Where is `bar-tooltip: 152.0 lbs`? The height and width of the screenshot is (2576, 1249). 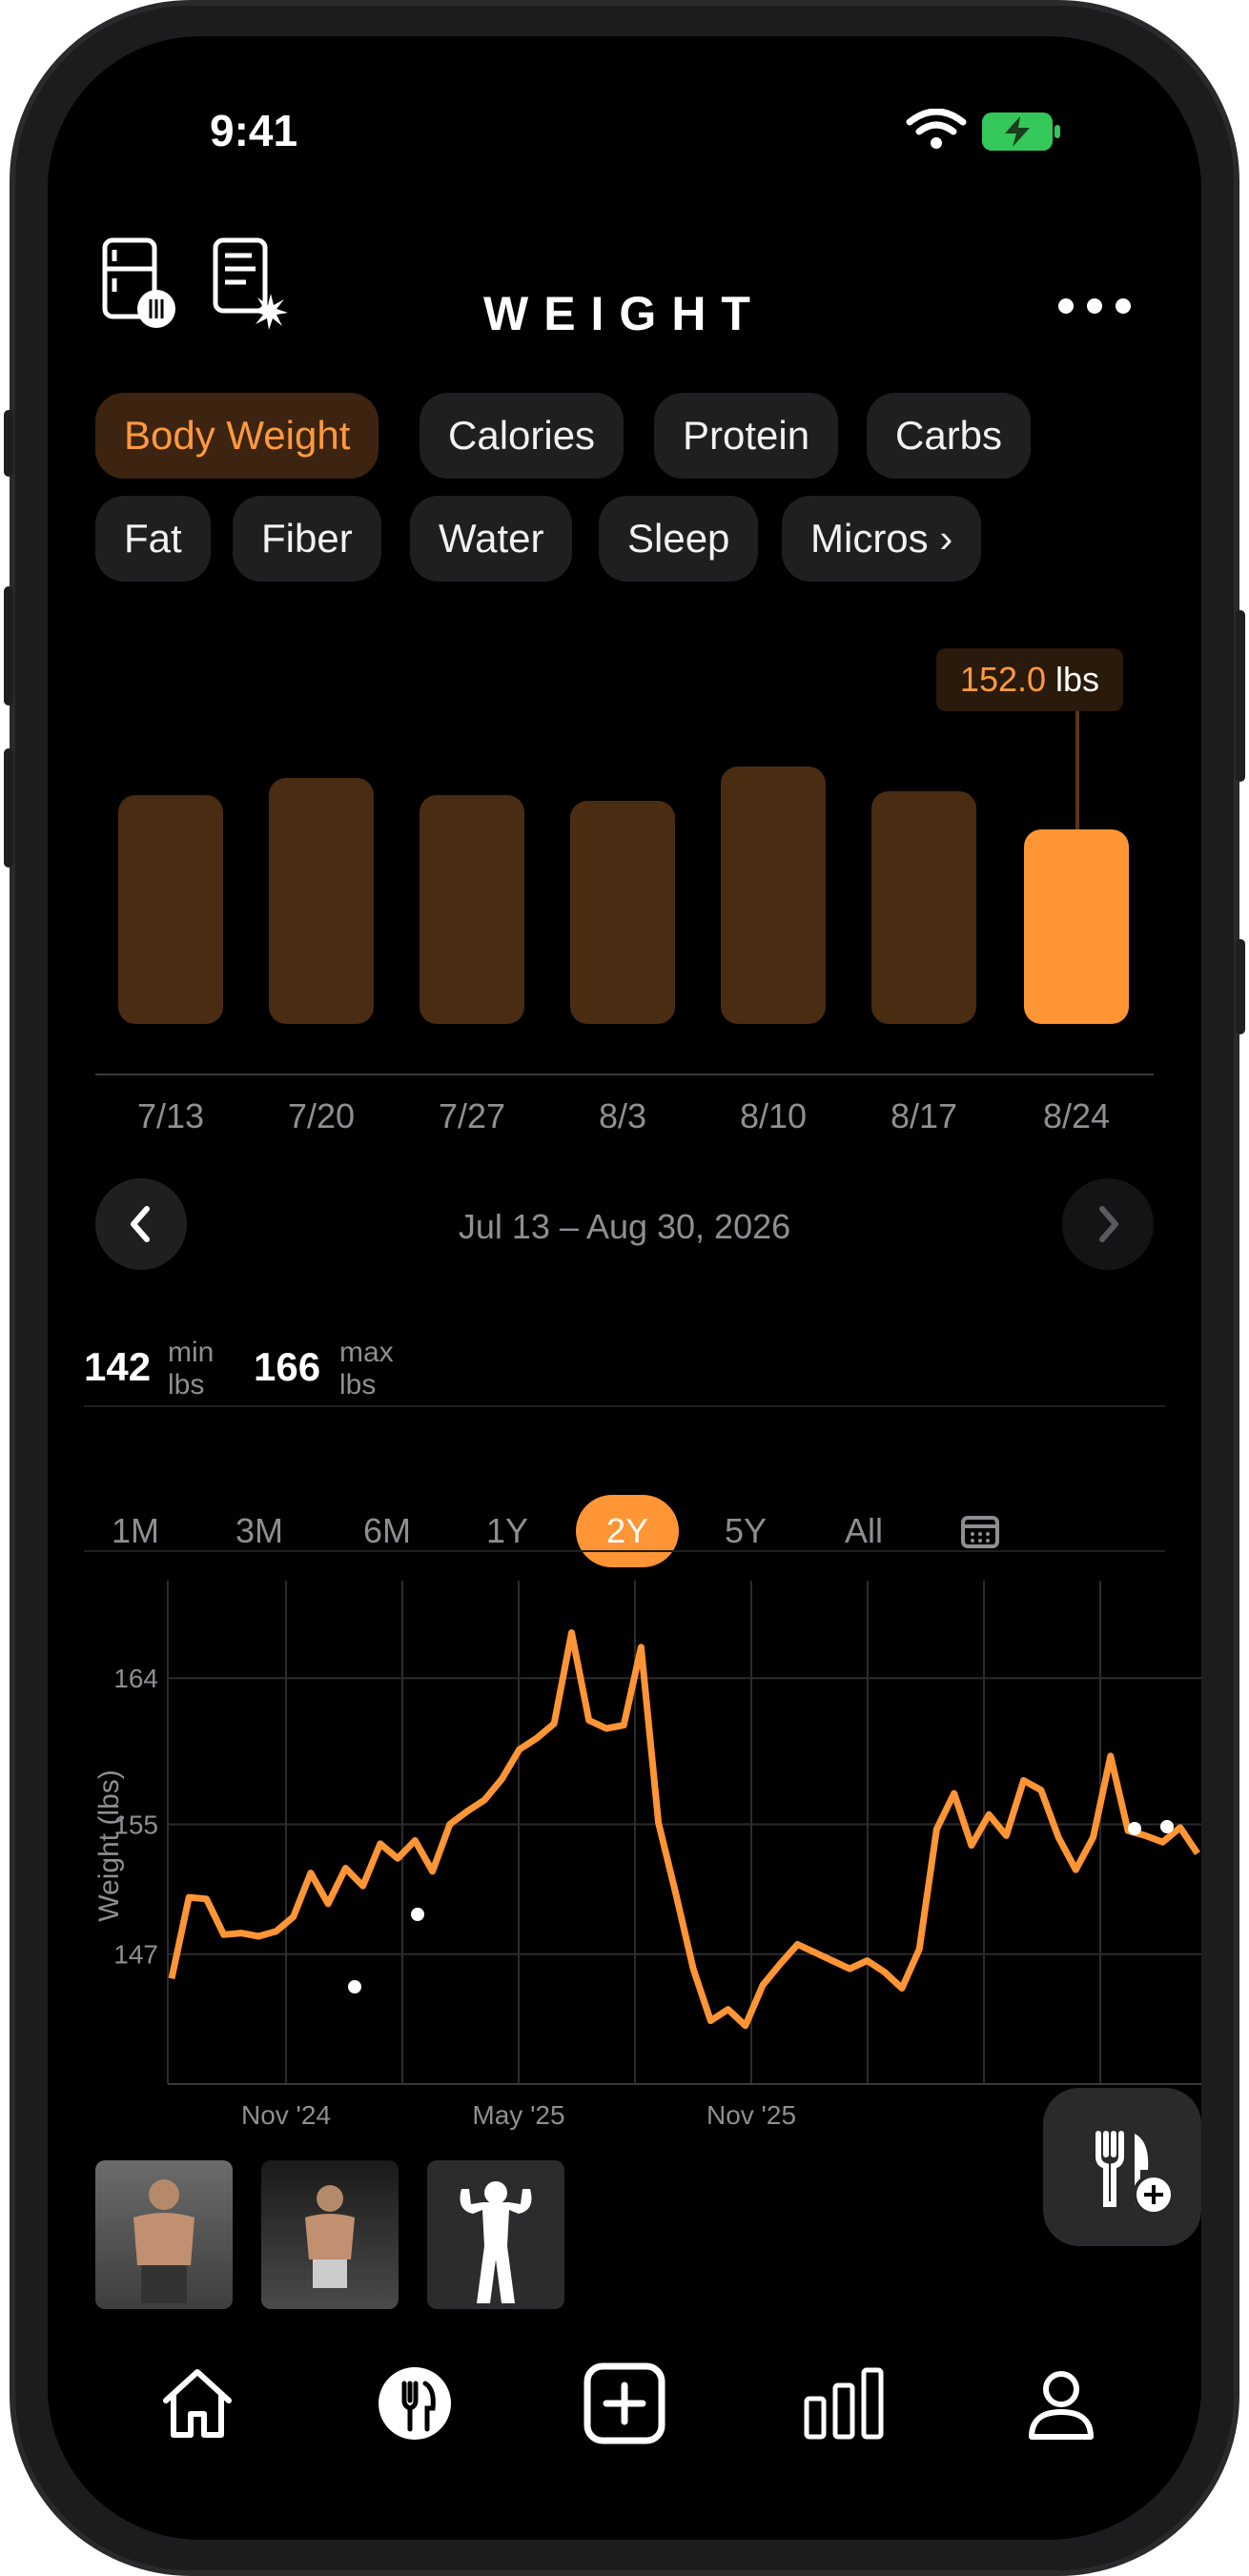 bar-tooltip: 152.0 lbs is located at coordinates (1030, 680).